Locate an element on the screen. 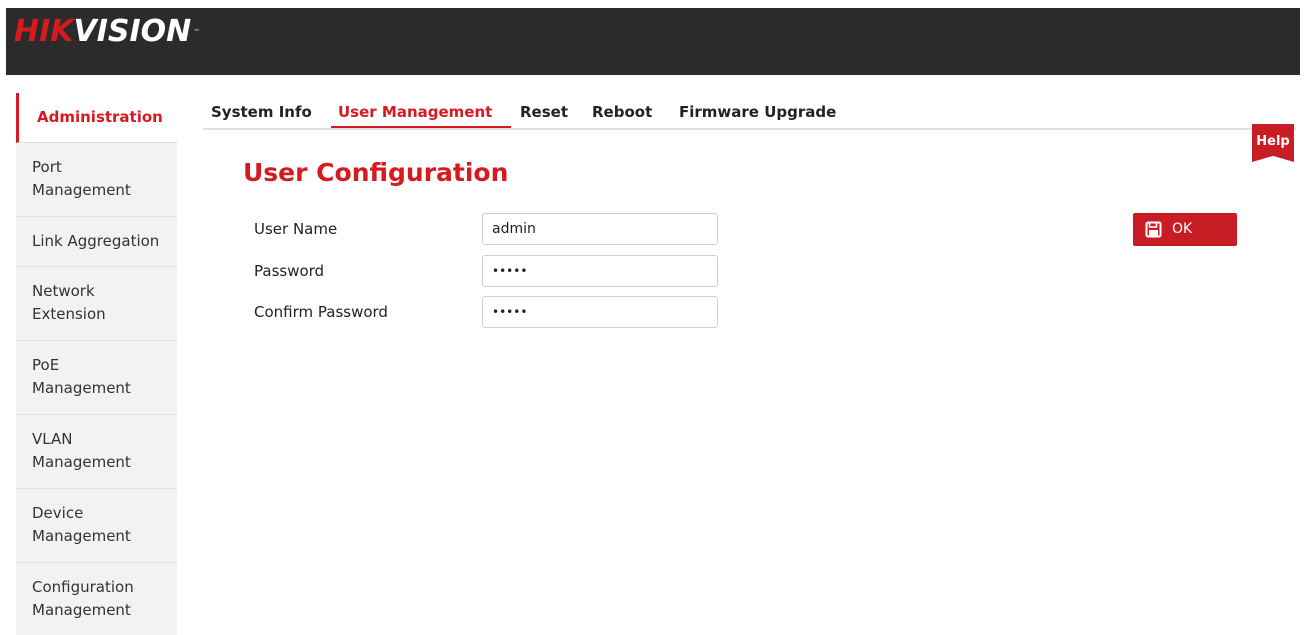 The image size is (1306, 635). page-title: User Configuration is located at coordinates (376, 172).